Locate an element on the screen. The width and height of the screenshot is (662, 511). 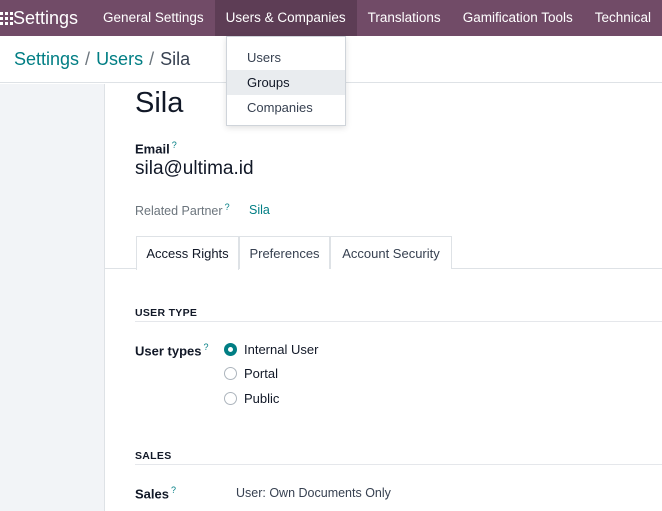
users-companies-dropdown: Users Groups Companies is located at coordinates (286, 81).